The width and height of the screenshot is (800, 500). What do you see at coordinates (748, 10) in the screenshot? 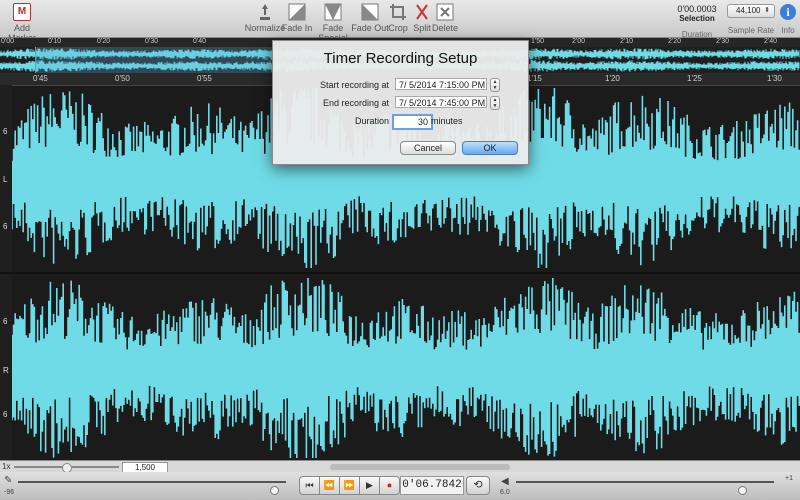
I see `sample-rate-value: 44,100` at bounding box center [748, 10].